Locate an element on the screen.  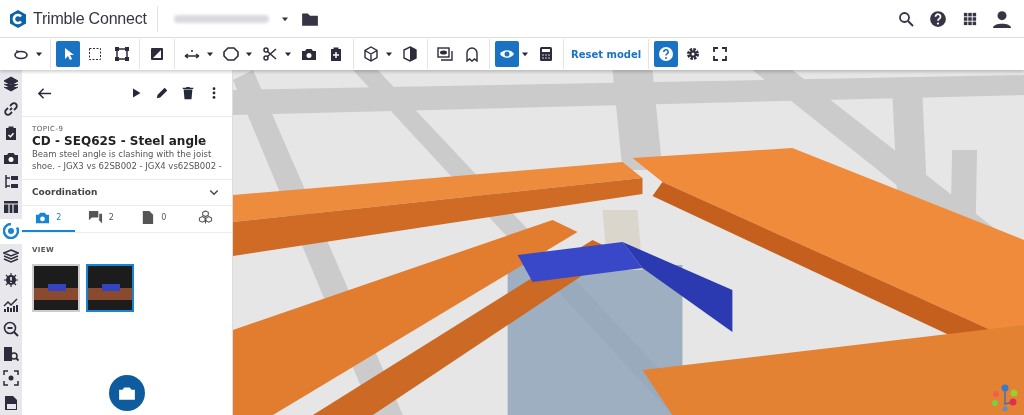
comment-icon is located at coordinates (95, 218).